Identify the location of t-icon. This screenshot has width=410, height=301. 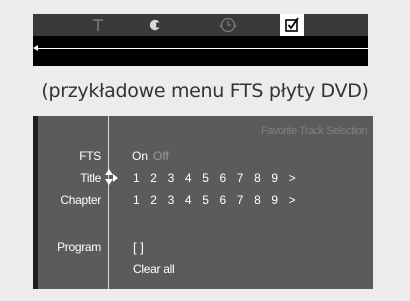
(98, 25).